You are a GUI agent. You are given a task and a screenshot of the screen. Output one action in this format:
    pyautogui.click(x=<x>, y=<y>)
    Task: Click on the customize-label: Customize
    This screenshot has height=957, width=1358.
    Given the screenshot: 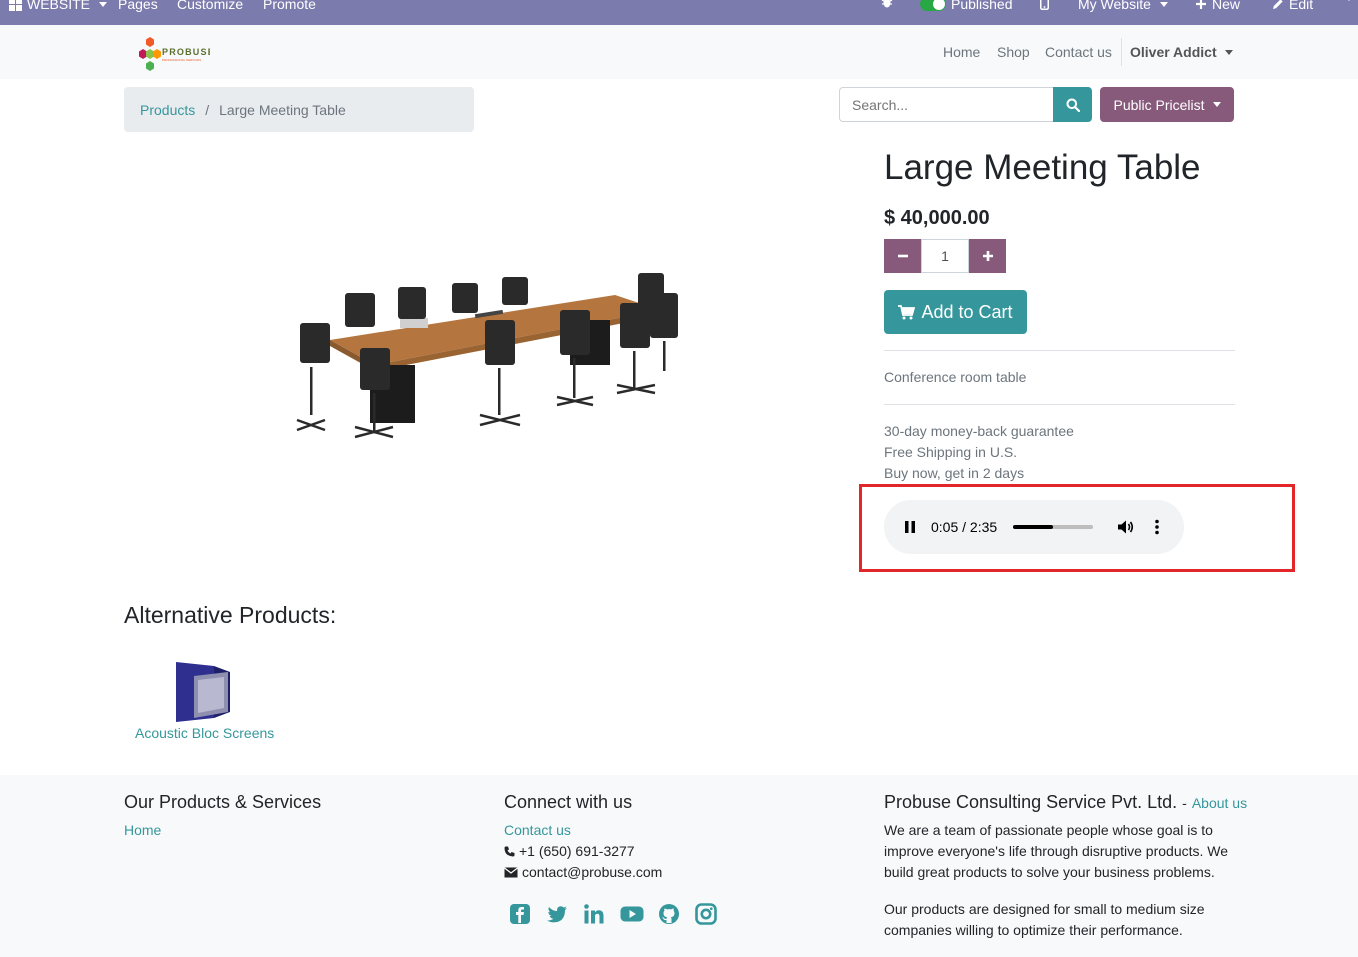 What is the action you would take?
    pyautogui.click(x=210, y=6)
    